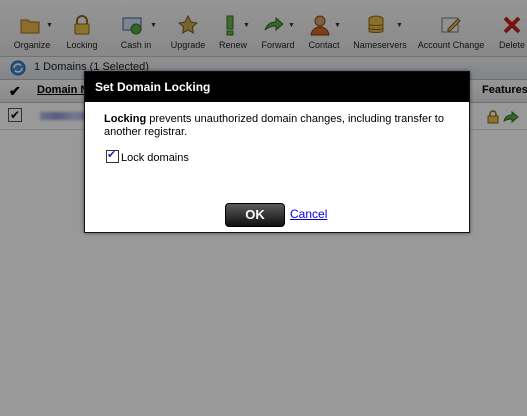 The width and height of the screenshot is (527, 416). What do you see at coordinates (153, 87) in the screenshot?
I see `dialog-title: Set Domain Locking` at bounding box center [153, 87].